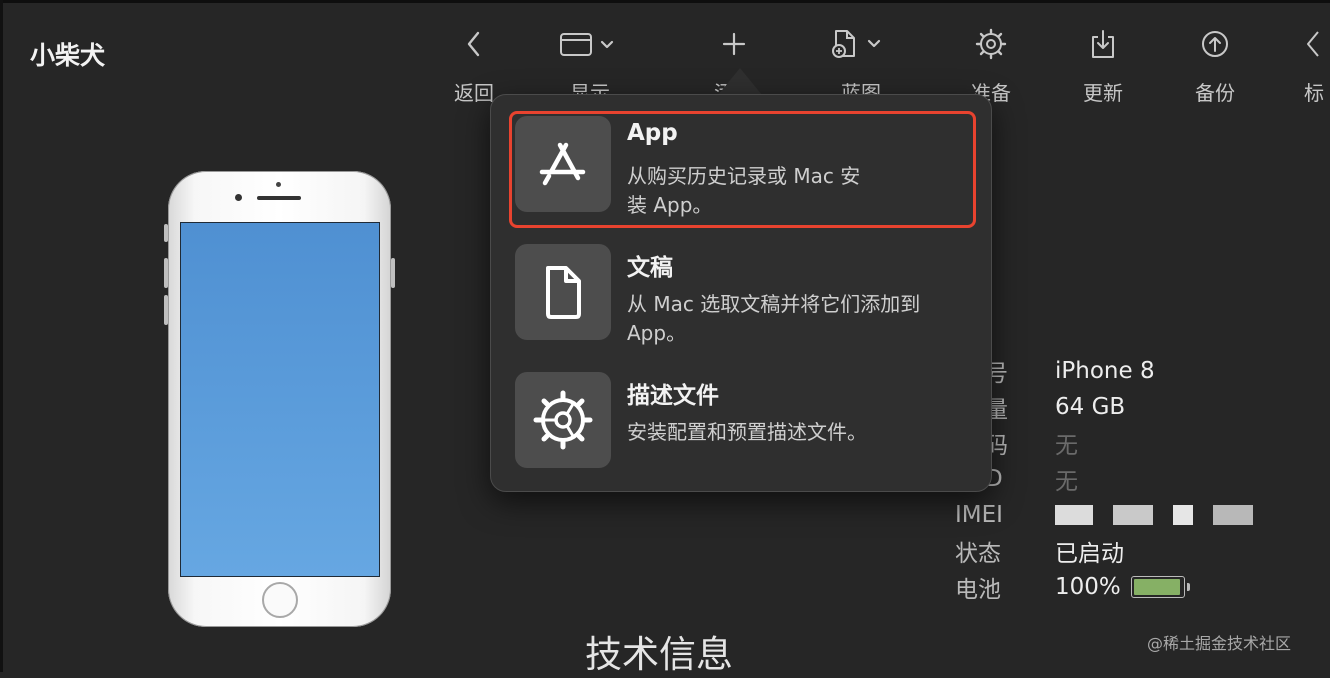  I want to click on battery-value: 100%, so click(1088, 587).